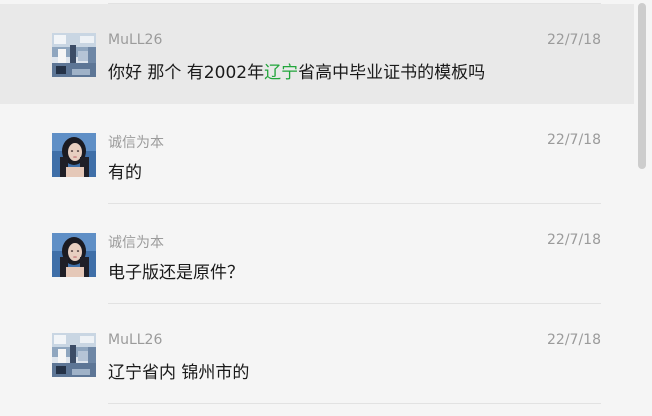 The width and height of the screenshot is (652, 416). Describe the element at coordinates (642, 86) in the screenshot. I see `scrollbar-thumb` at that location.